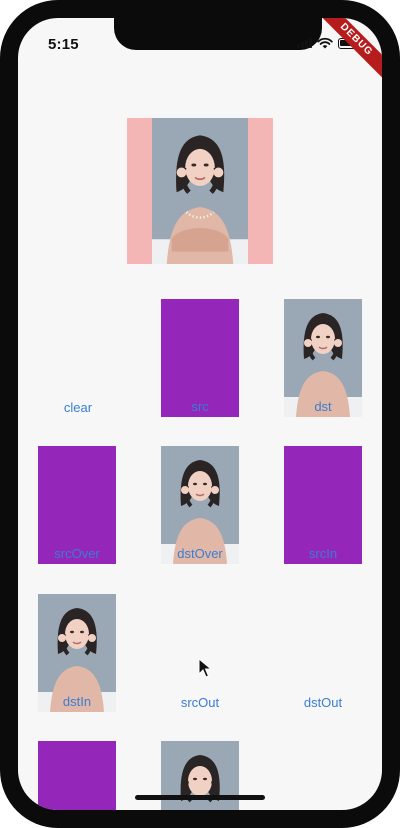 This screenshot has width=400, height=828. What do you see at coordinates (200, 702) in the screenshot?
I see `mode-srcout-label: srcOut` at bounding box center [200, 702].